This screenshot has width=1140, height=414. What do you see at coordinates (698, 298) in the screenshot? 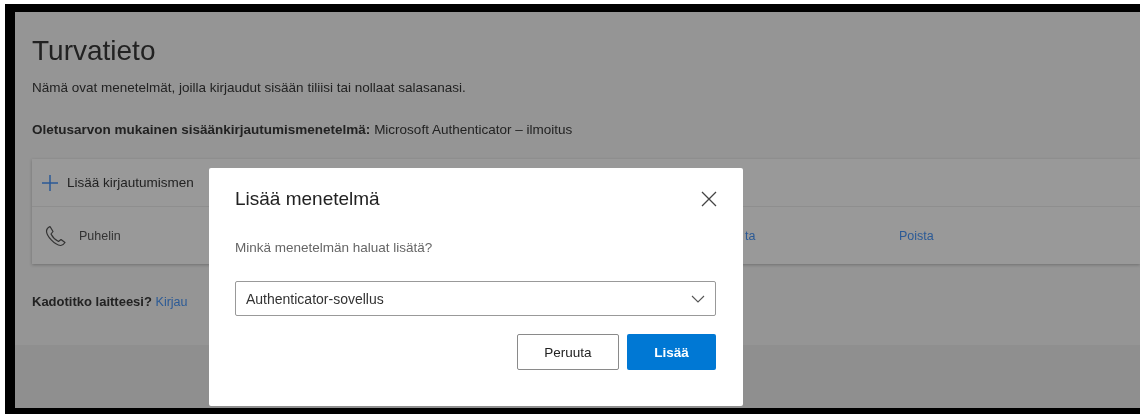
I see `chevron-down-icon` at bounding box center [698, 298].